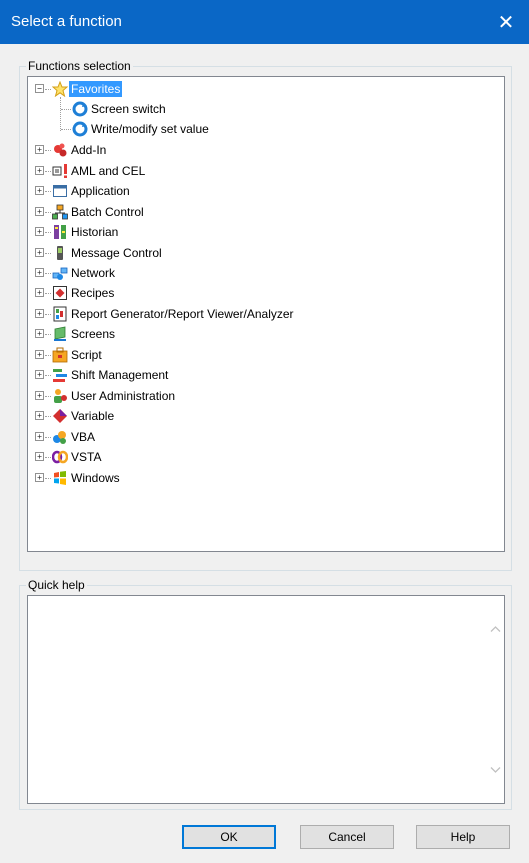 This screenshot has height=863, width=529. I want to click on tree-label-screens: Screens, so click(93, 334).